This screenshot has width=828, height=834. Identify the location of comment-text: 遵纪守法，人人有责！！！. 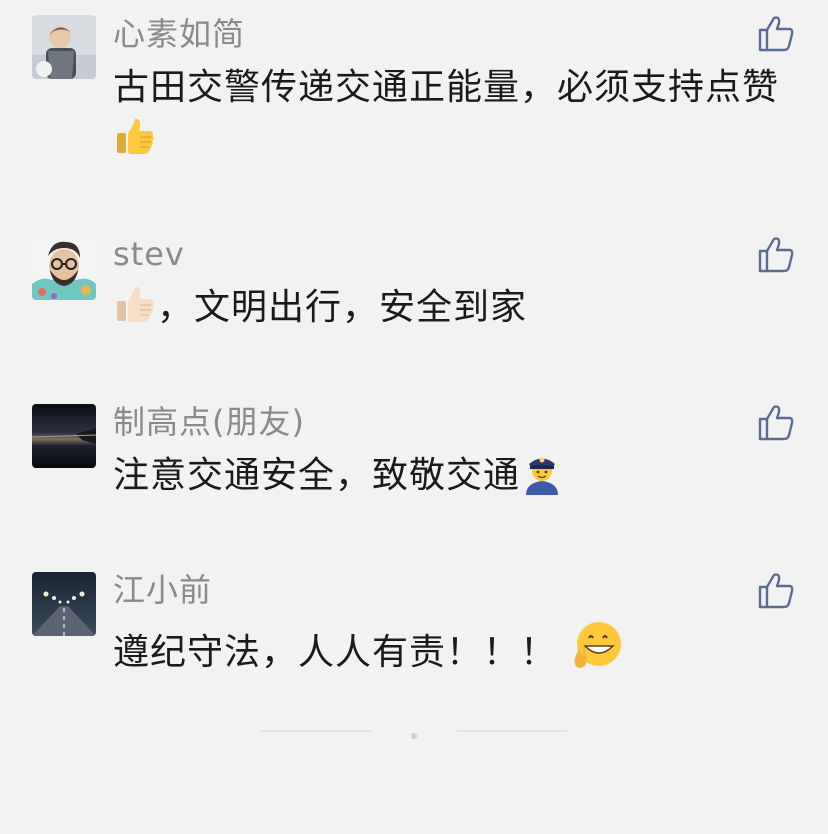
(458, 652).